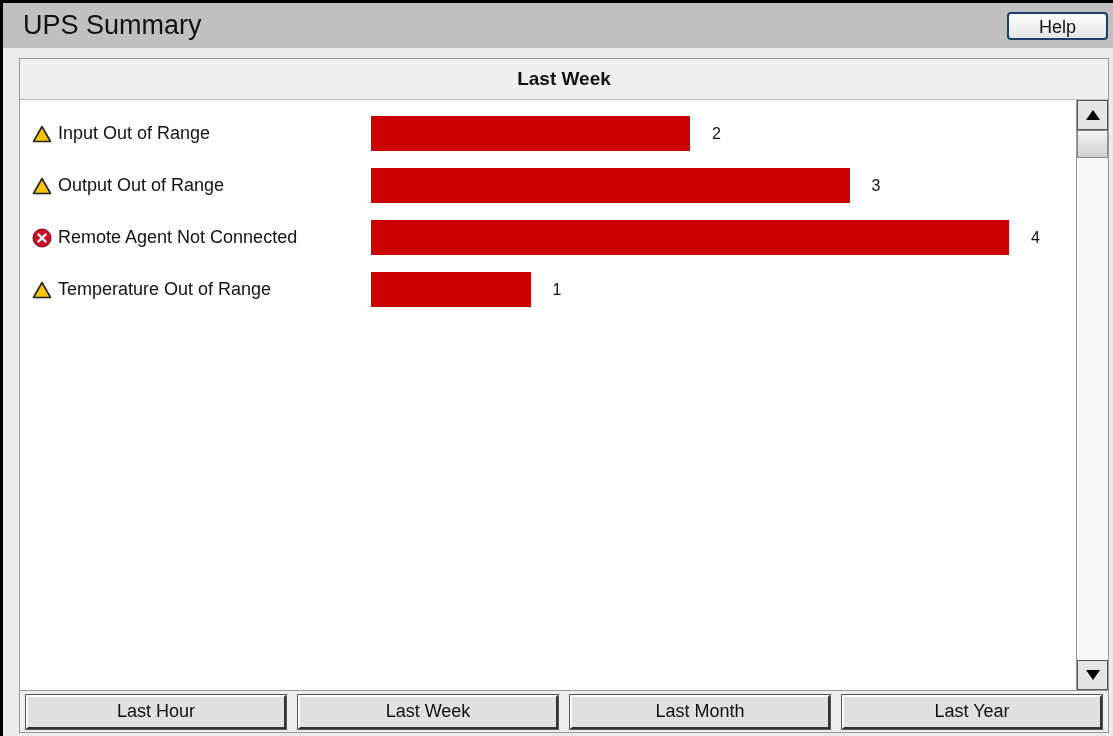  Describe the element at coordinates (1035, 237) in the screenshot. I see `bar-value: 4` at that location.